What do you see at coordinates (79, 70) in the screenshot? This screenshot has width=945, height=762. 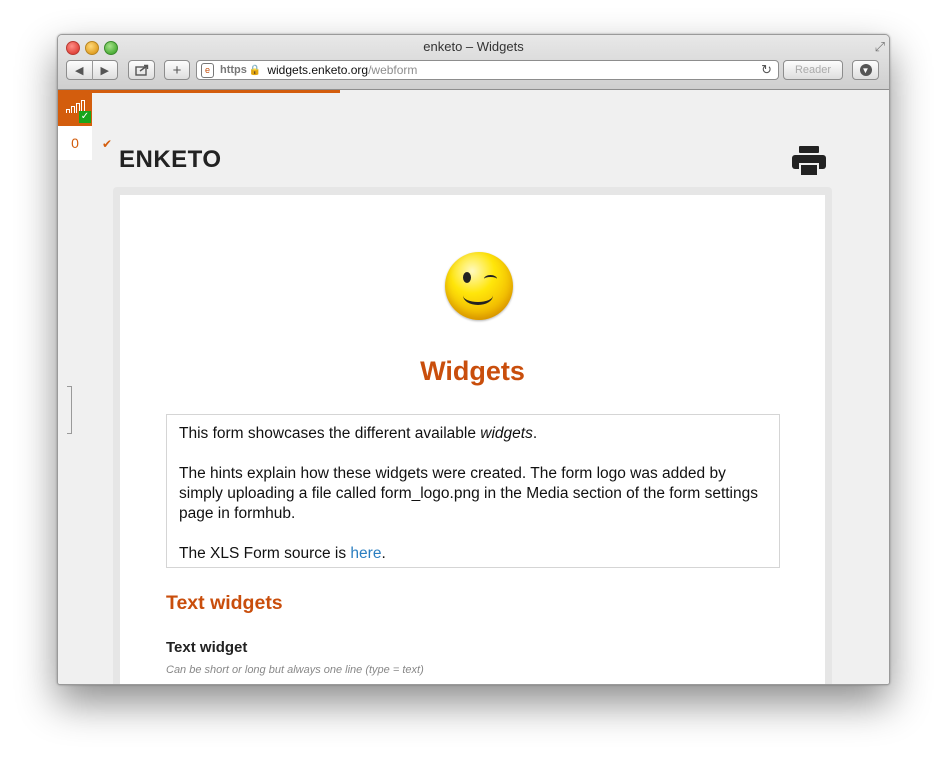 I see `back-button: ◀` at bounding box center [79, 70].